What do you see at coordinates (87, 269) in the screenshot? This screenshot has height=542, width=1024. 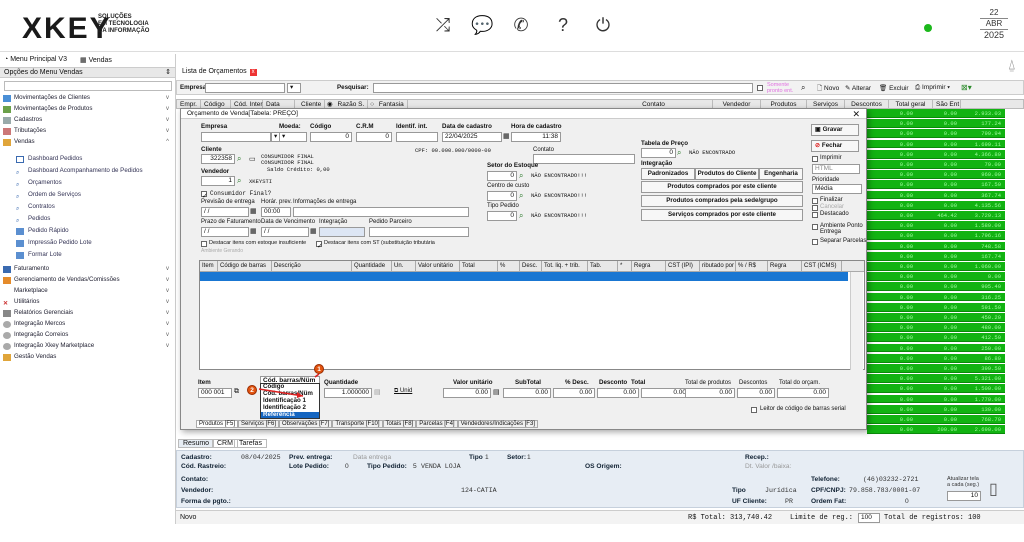 I see `sidebar-item-faturamento: Faturamento v` at bounding box center [87, 269].